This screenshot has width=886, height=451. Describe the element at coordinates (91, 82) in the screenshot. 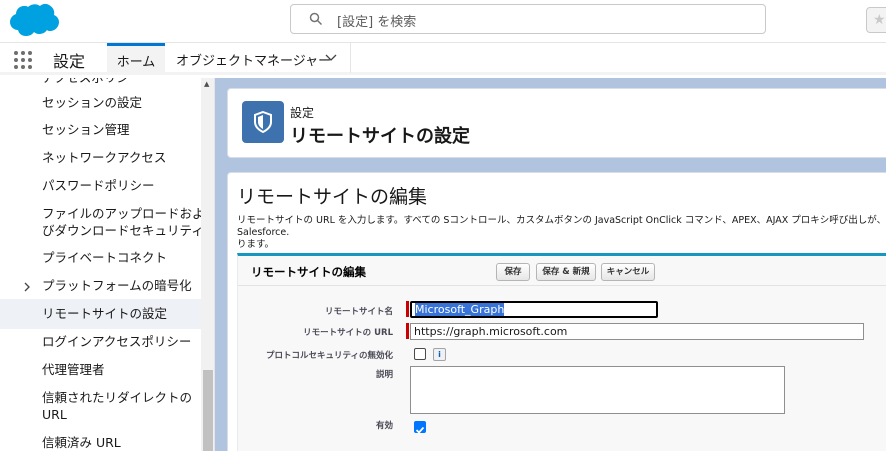

I see `sidebar-item-access-policy: アクセスポリシー` at that location.